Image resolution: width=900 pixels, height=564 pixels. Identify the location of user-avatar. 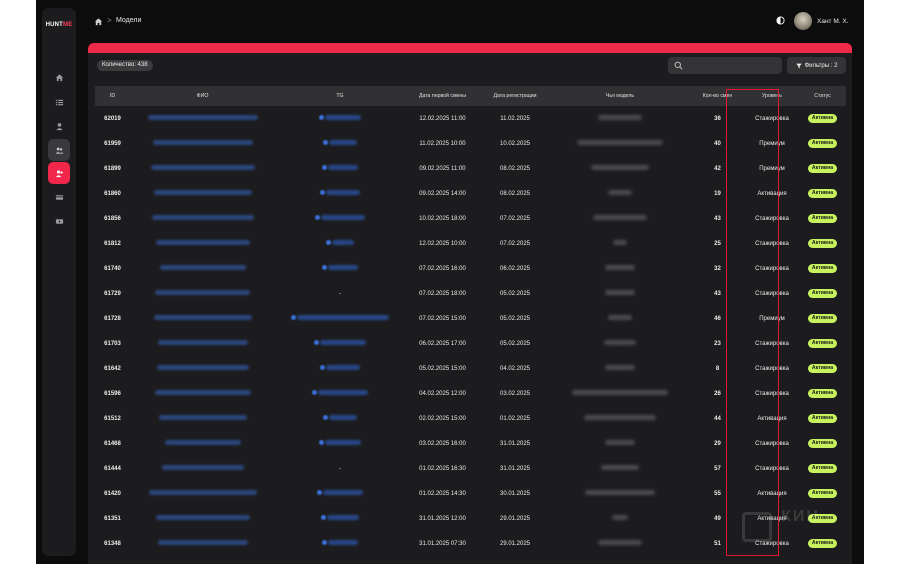
(803, 21).